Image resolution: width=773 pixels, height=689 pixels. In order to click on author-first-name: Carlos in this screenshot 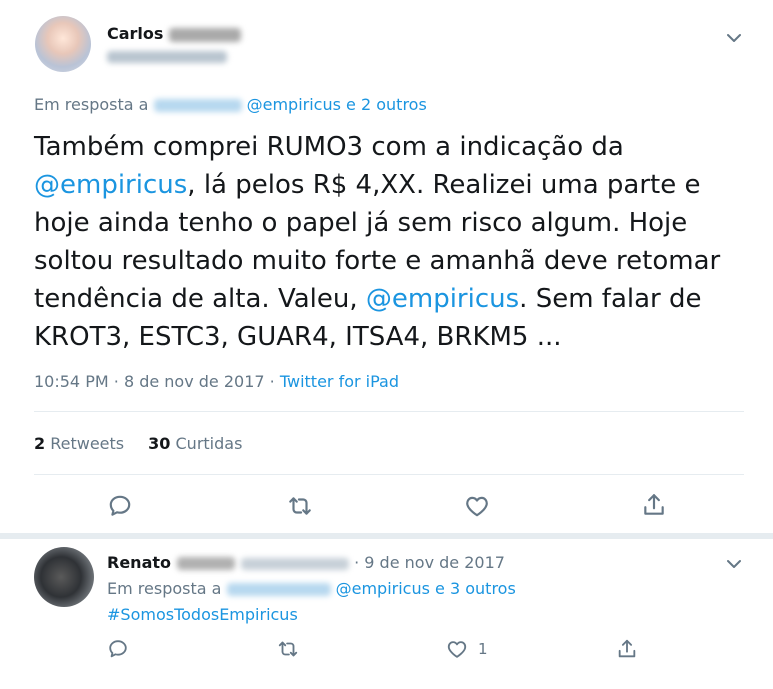, I will do `click(135, 33)`.